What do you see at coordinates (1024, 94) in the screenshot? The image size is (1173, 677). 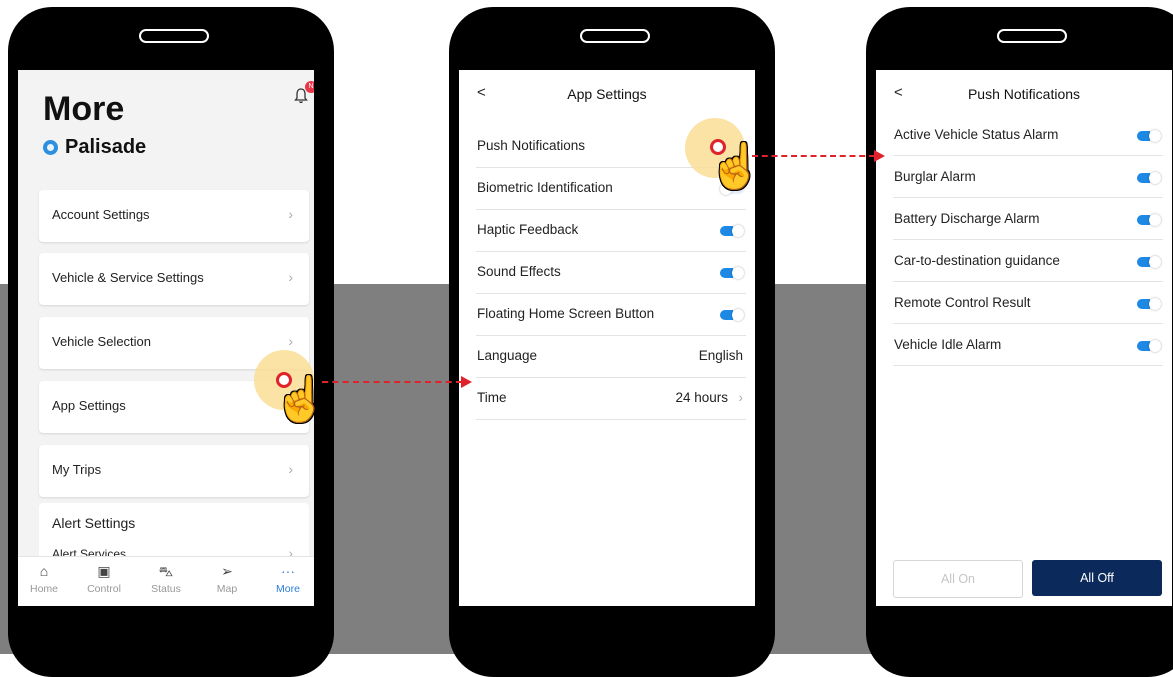 I see `page-title: Push Notifications` at bounding box center [1024, 94].